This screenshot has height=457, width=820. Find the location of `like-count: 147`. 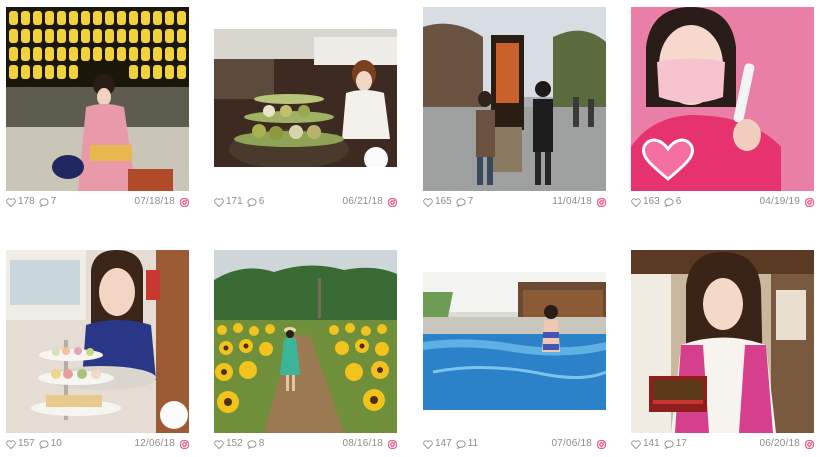

like-count: 147 is located at coordinates (443, 443).